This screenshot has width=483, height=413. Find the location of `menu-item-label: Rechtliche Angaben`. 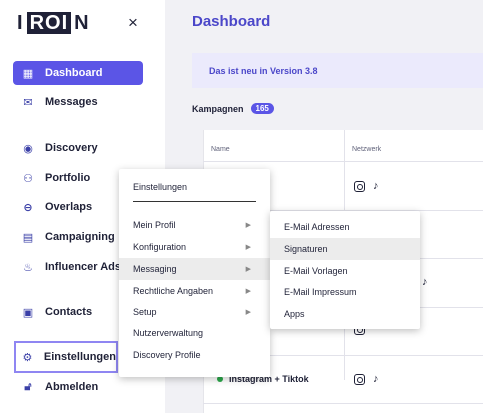

menu-item-label: Rechtliche Angaben is located at coordinates (173, 291).